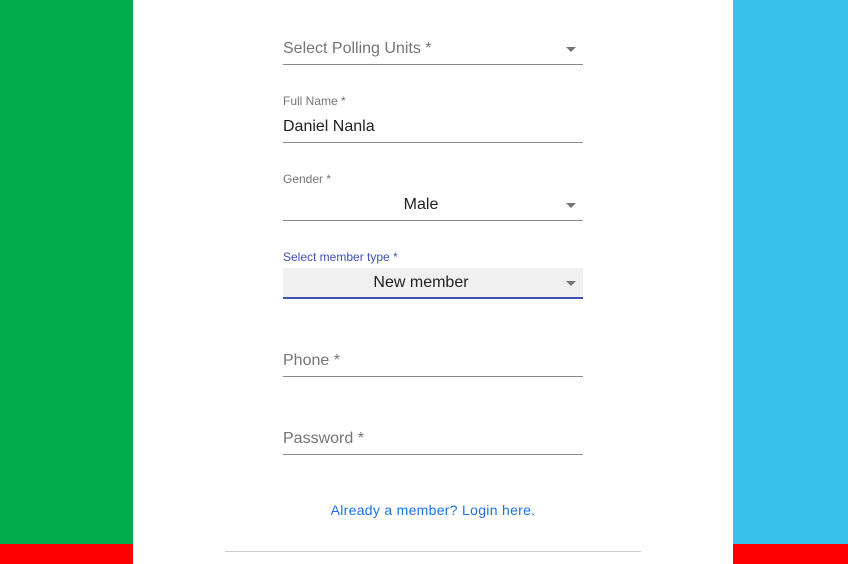 This screenshot has height=564, width=848. Describe the element at coordinates (66, 554) in the screenshot. I see `stripe-red-left` at that location.